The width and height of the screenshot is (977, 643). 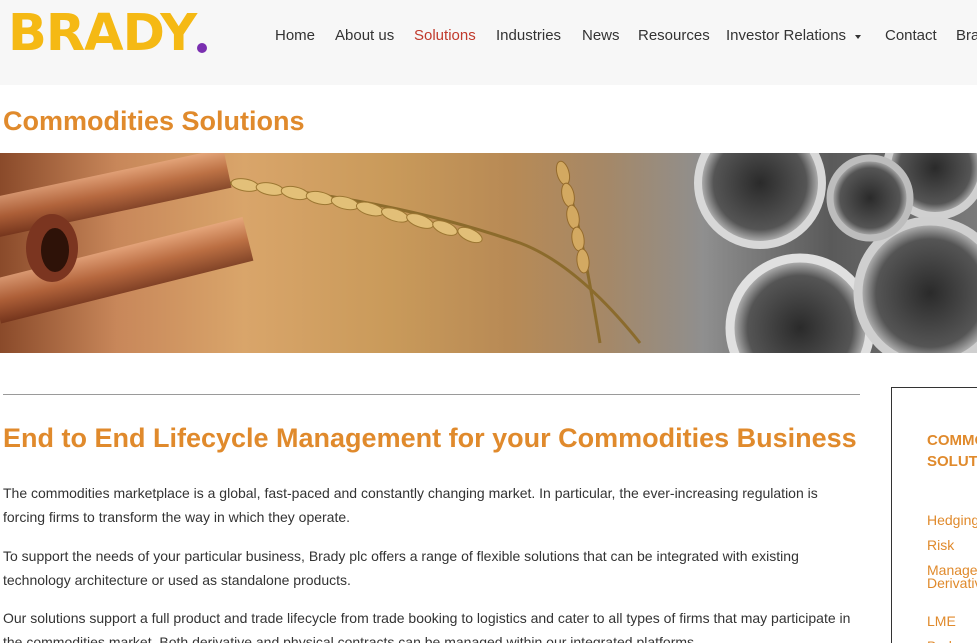 I want to click on nav-bra-truncated: Bra, so click(x=966, y=36).